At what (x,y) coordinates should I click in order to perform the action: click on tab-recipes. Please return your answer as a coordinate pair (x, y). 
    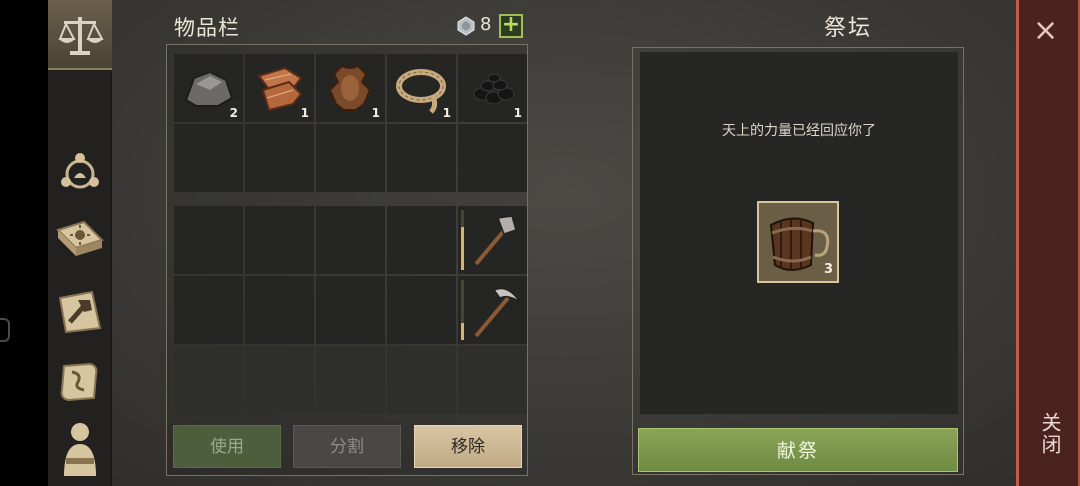
    Looking at the image, I should click on (80, 382).